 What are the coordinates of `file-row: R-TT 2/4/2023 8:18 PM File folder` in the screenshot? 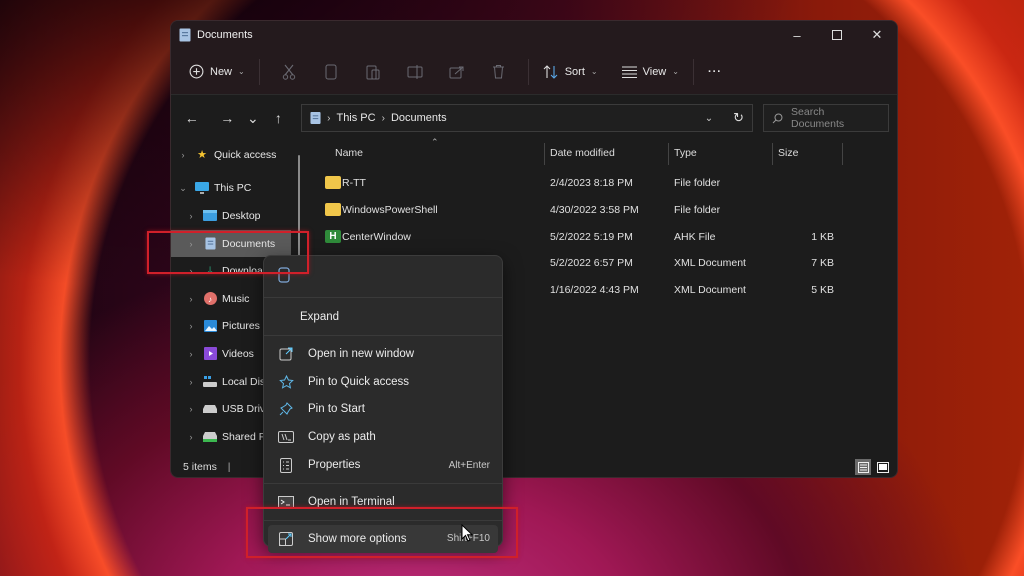 It's located at (604, 183).